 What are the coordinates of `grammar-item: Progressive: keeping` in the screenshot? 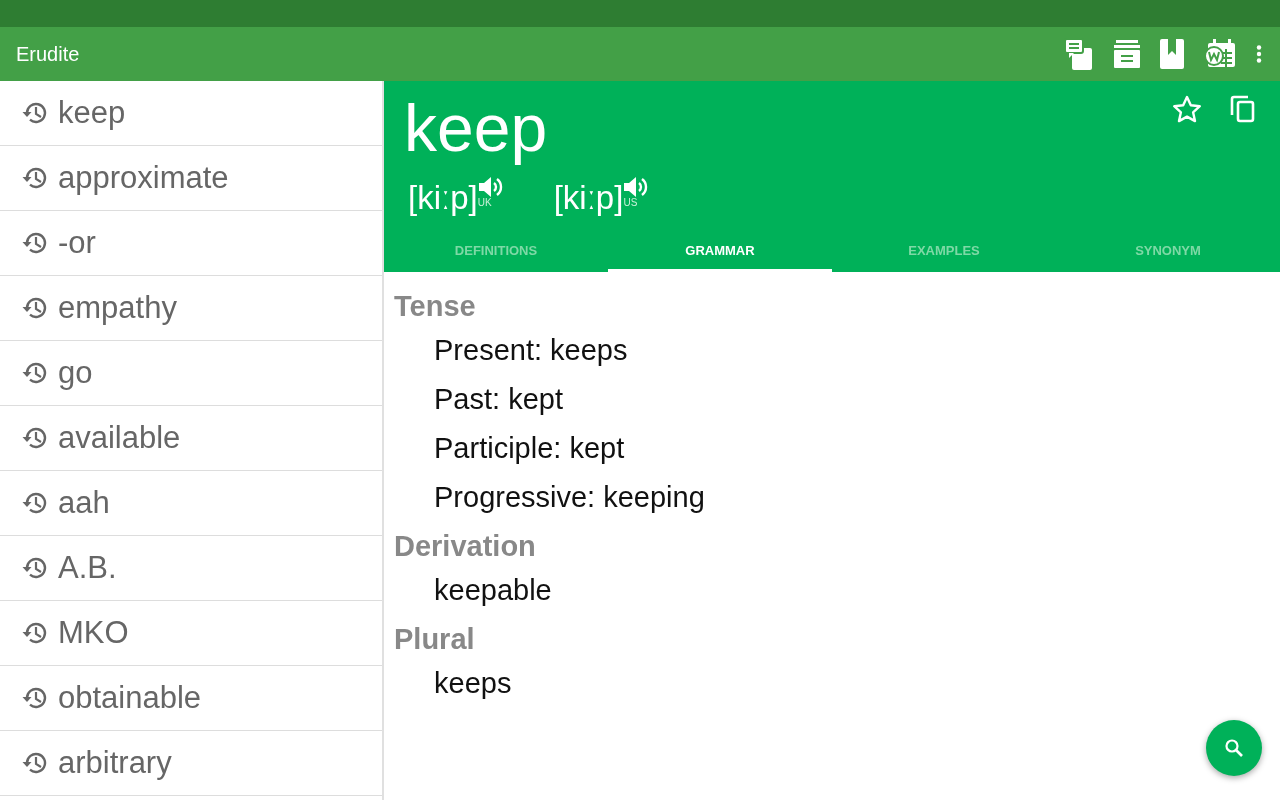 It's located at (569, 497).